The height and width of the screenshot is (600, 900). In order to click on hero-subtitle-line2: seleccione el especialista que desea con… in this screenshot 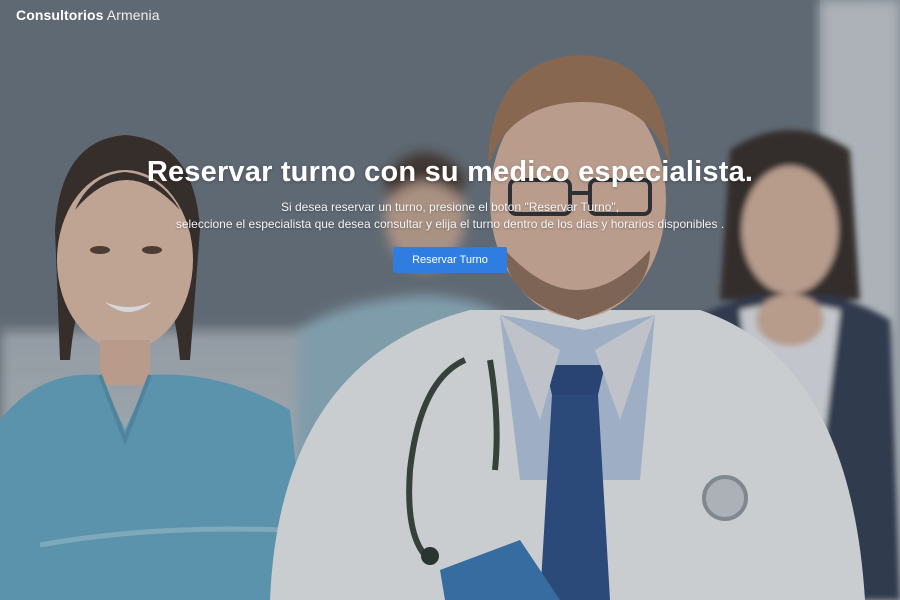, I will do `click(450, 224)`.